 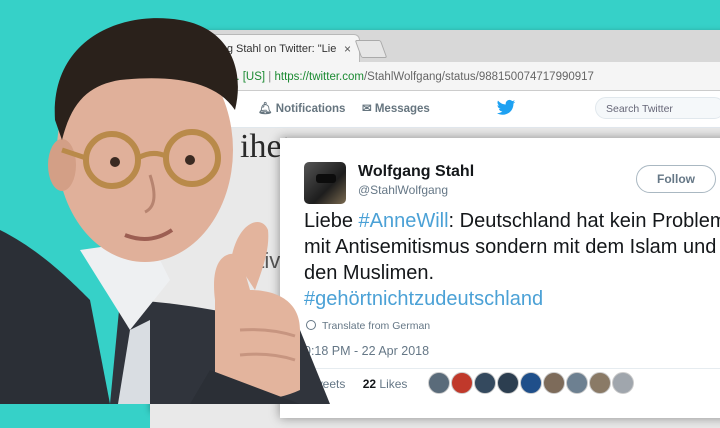 I want to click on messages-icon: ✉, so click(x=368, y=109).